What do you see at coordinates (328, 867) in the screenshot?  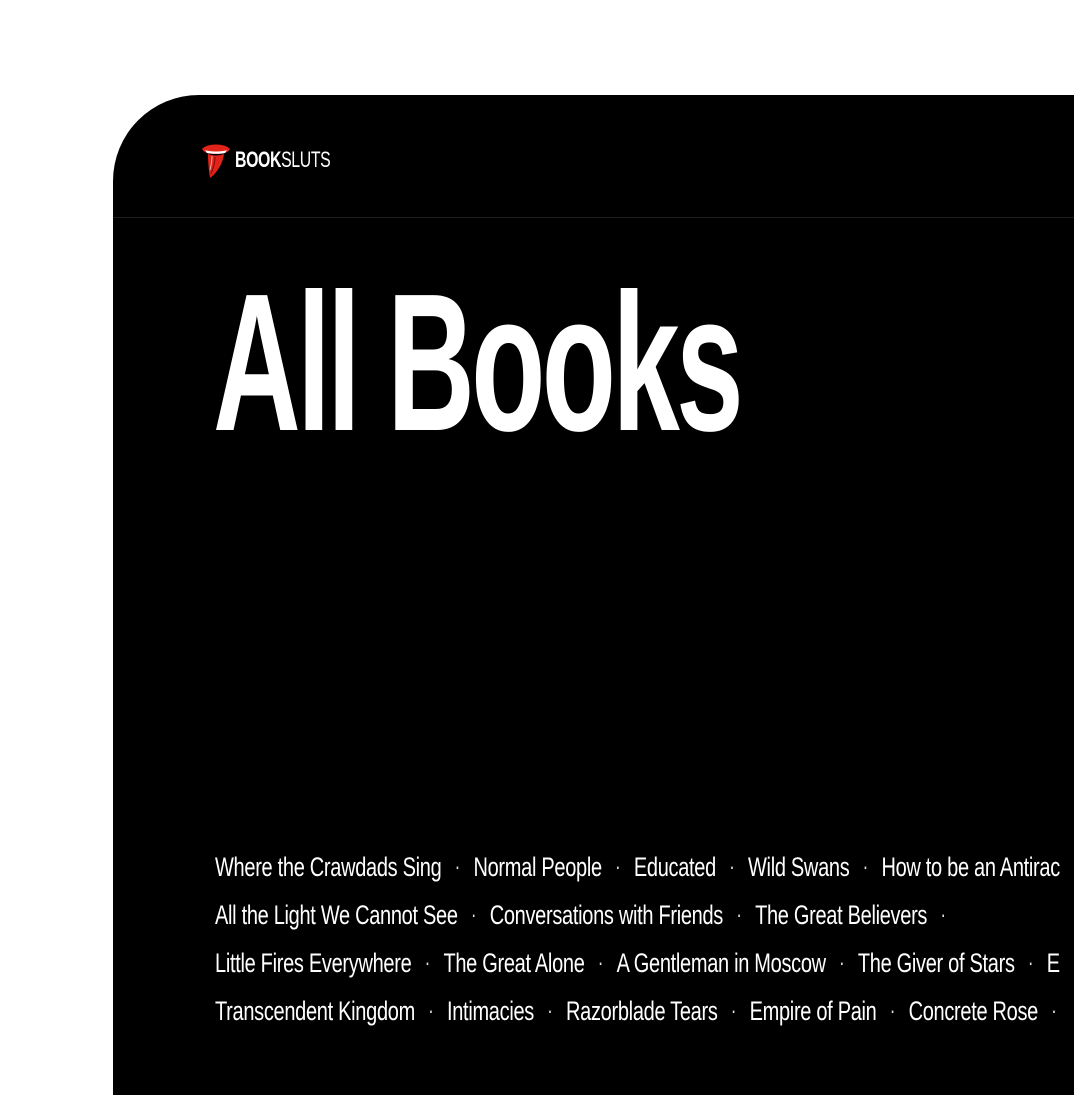 I see `book-link: Where the Crawdads Sing` at bounding box center [328, 867].